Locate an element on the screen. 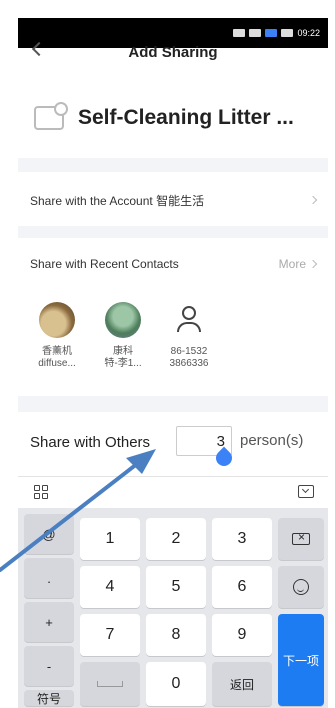  recent-contacts-row: Share with Recent Contacts More is located at coordinates (173, 264).